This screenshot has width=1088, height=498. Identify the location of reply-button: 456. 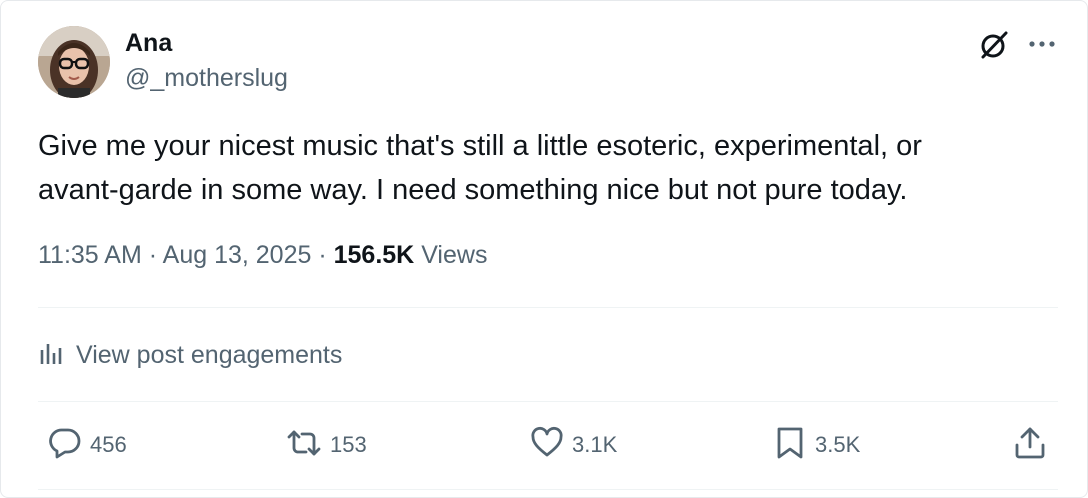
(87, 445).